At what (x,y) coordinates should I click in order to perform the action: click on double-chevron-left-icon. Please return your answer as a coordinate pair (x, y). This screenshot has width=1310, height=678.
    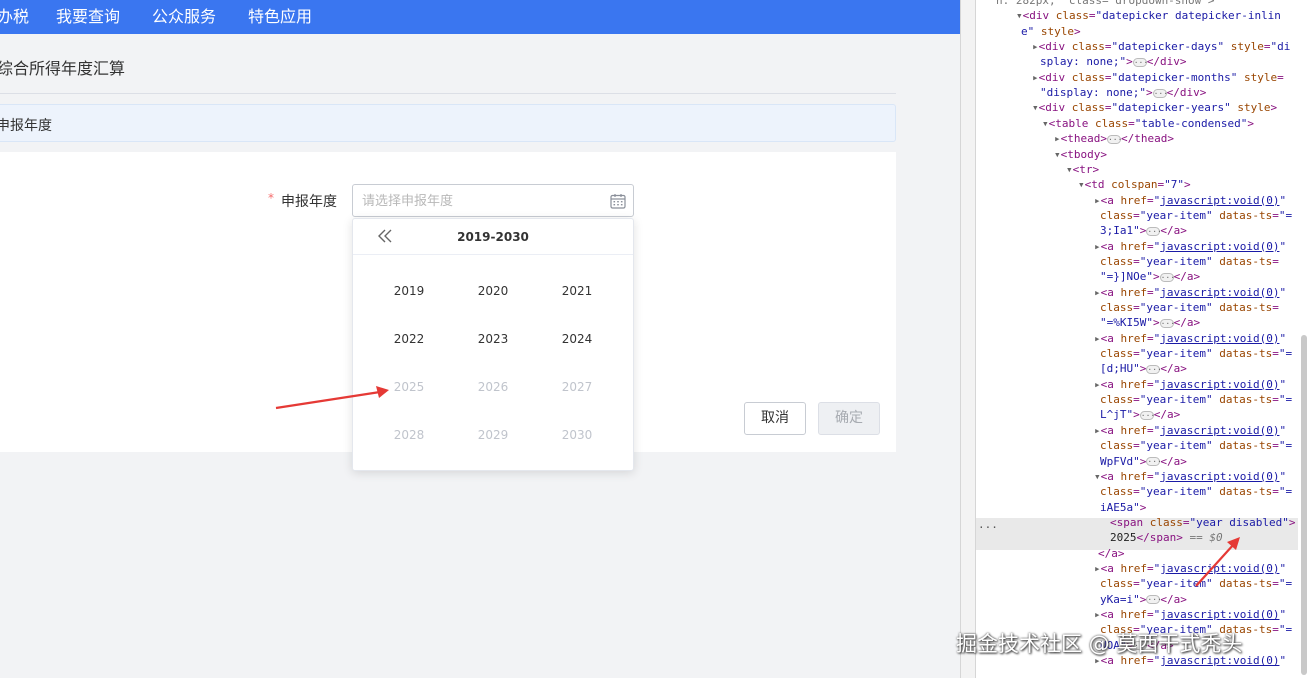
    Looking at the image, I should click on (385, 236).